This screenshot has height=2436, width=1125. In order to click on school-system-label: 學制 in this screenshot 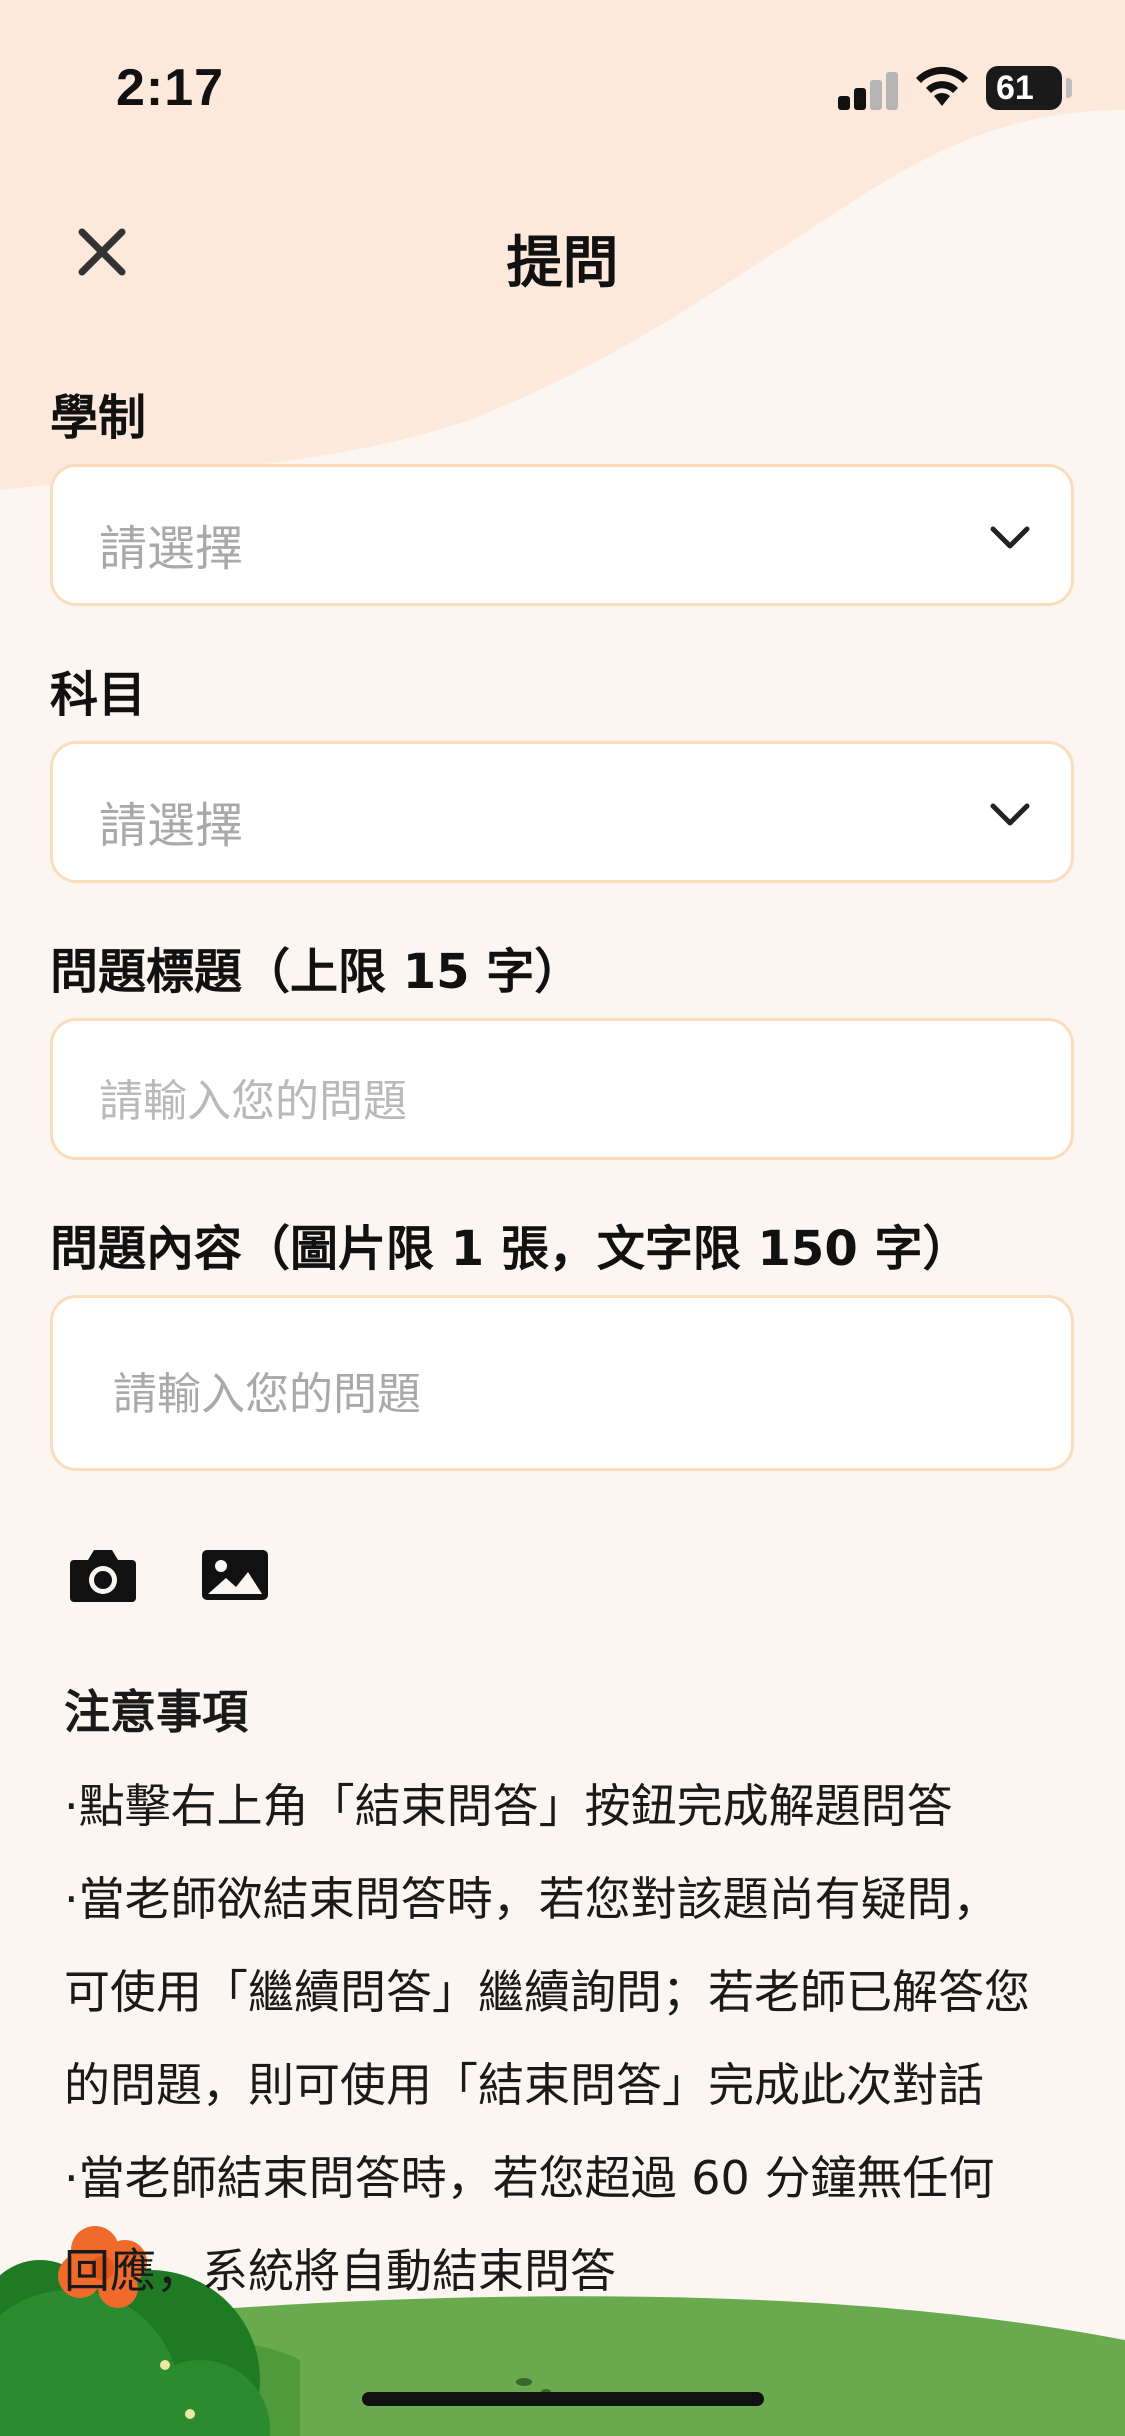, I will do `click(98, 418)`.